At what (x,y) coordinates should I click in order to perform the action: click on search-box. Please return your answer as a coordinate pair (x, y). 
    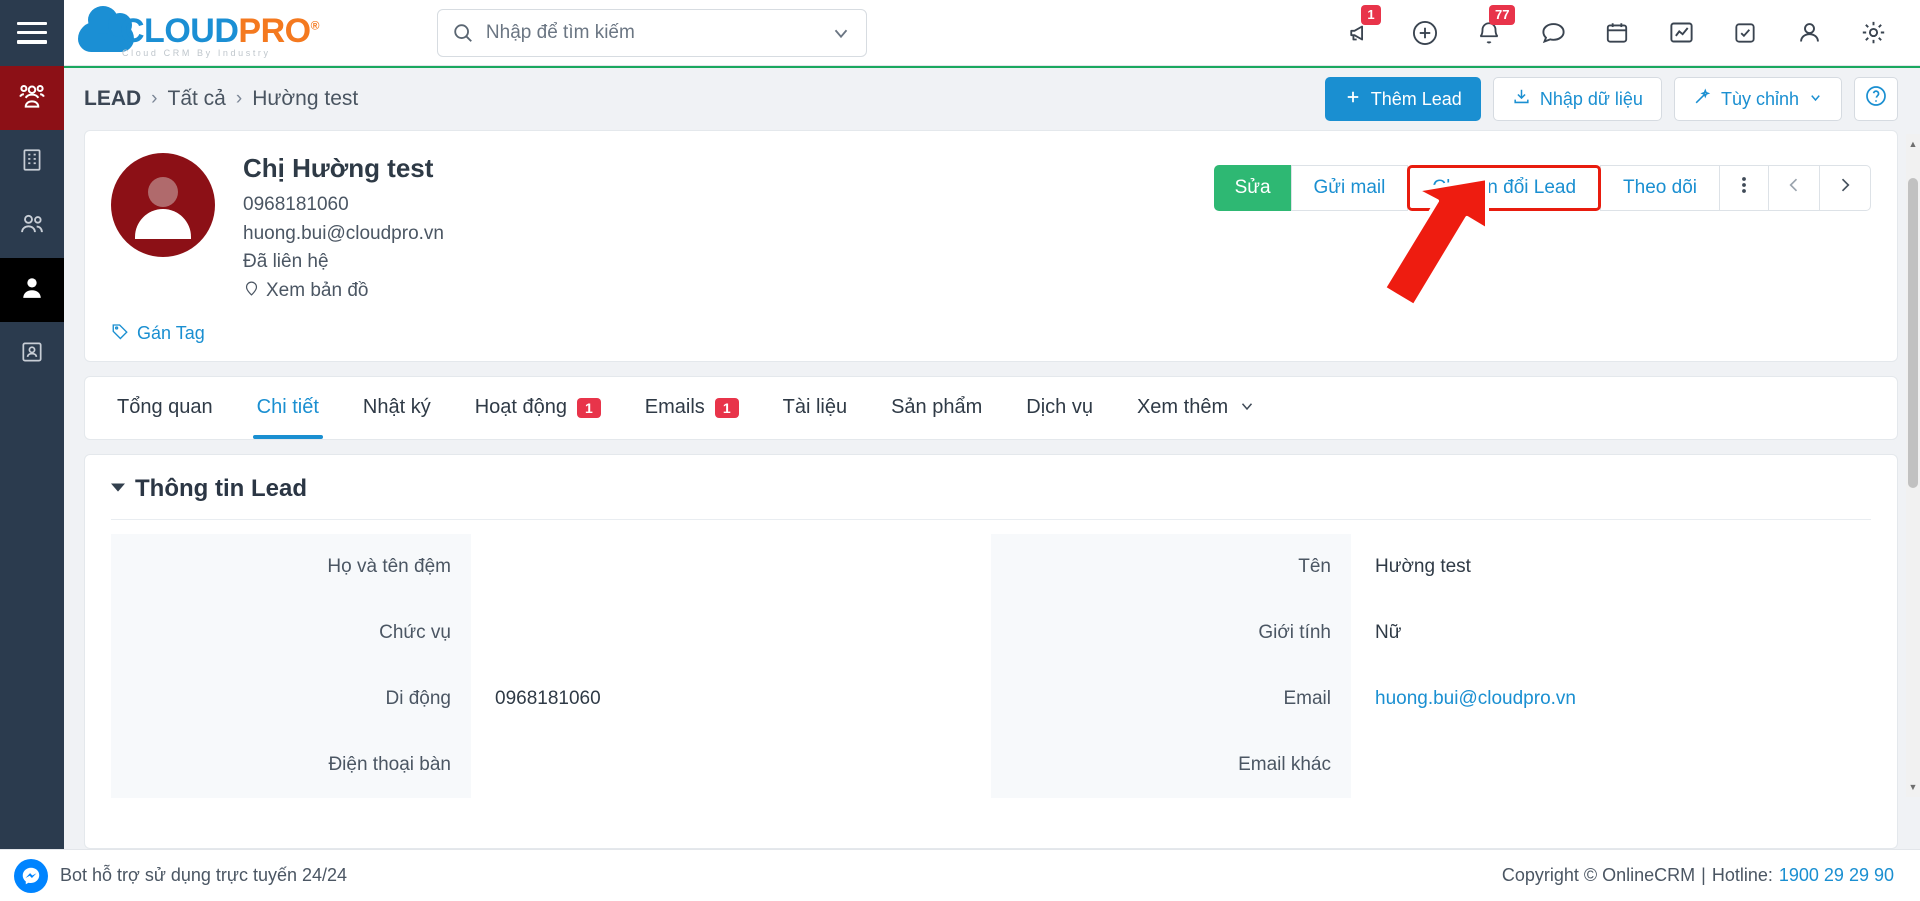
    Looking at the image, I should click on (651, 32).